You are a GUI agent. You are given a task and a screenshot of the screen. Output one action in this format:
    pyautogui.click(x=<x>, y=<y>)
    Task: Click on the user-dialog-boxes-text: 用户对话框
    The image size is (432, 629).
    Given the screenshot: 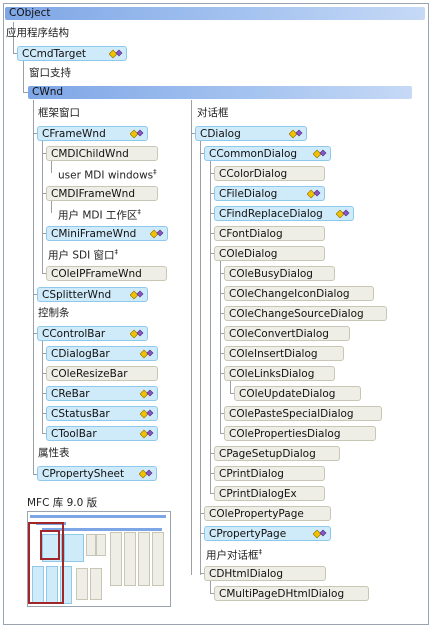 What is the action you would take?
    pyautogui.click(x=232, y=555)
    